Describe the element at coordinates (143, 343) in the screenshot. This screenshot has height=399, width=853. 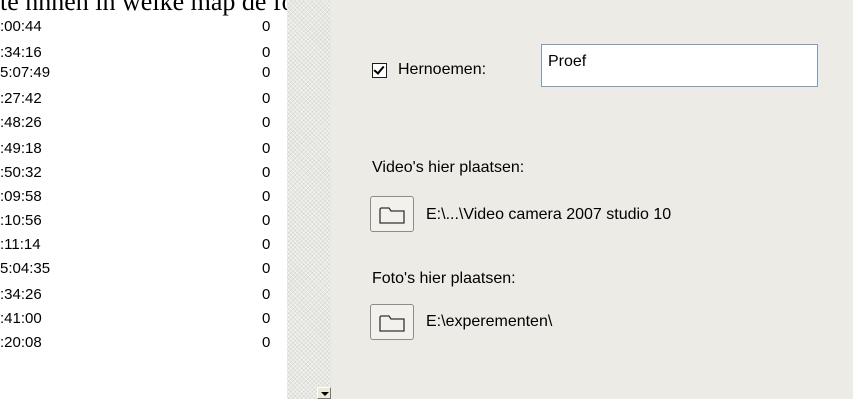
I see `list-item: :20:08 0` at that location.